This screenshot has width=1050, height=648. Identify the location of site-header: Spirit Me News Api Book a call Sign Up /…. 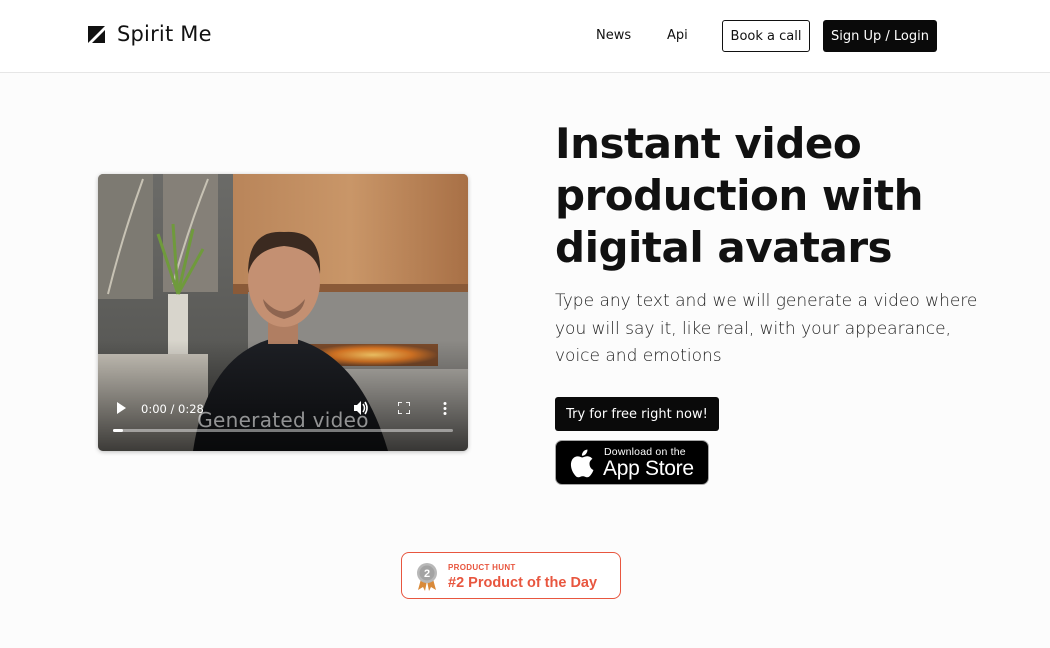
(525, 36).